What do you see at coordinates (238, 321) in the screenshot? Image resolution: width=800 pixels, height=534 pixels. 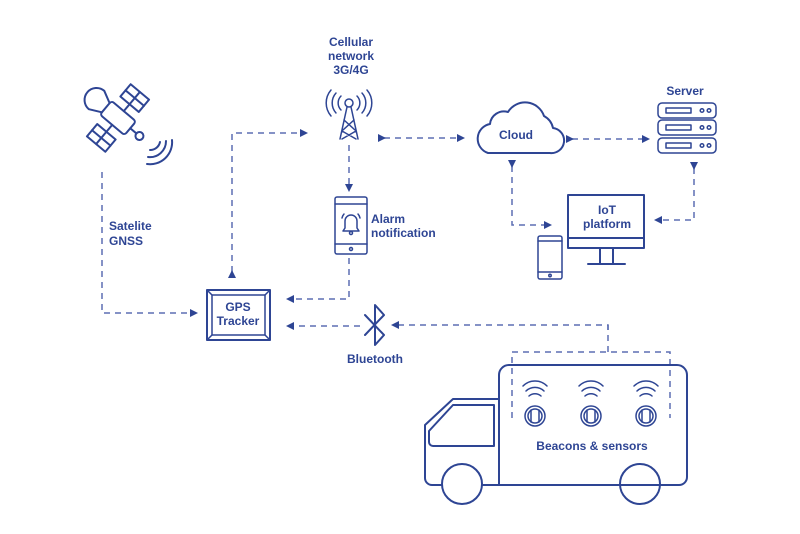 I see `tracker-label-2: Tracker` at bounding box center [238, 321].